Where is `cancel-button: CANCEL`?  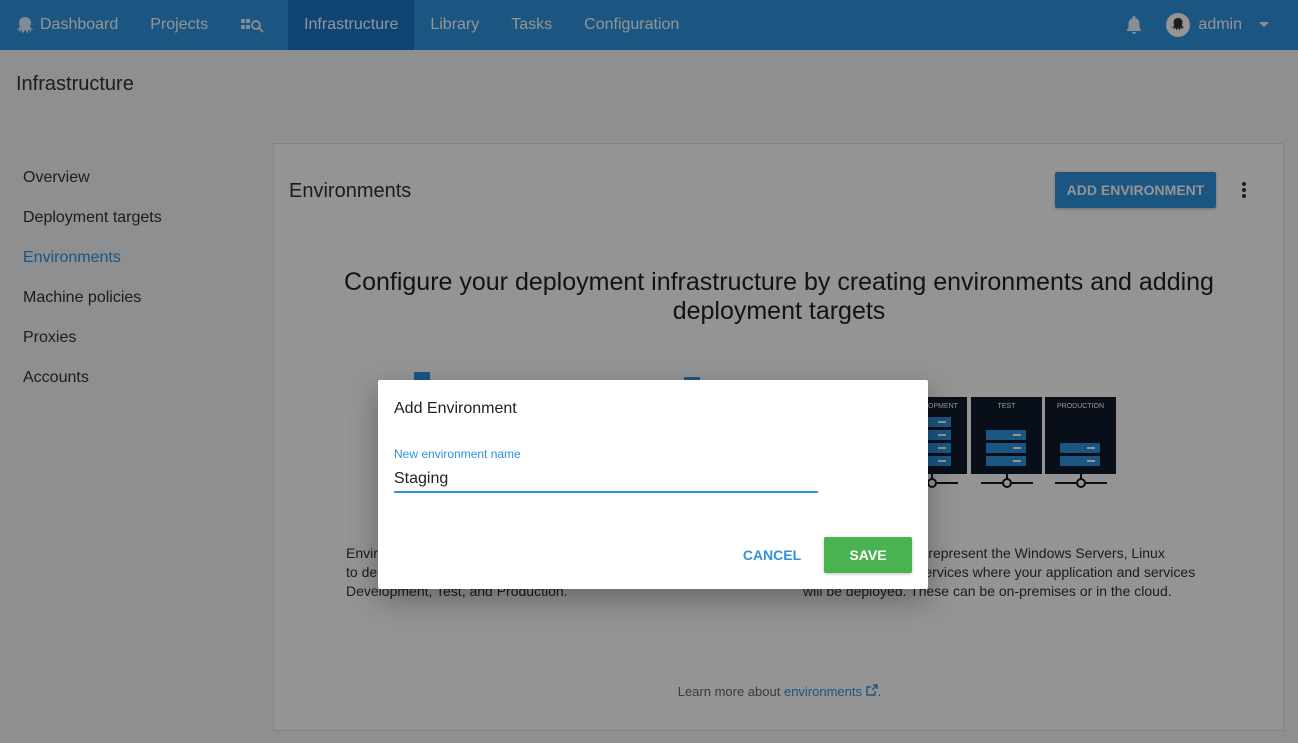 cancel-button: CANCEL is located at coordinates (772, 555).